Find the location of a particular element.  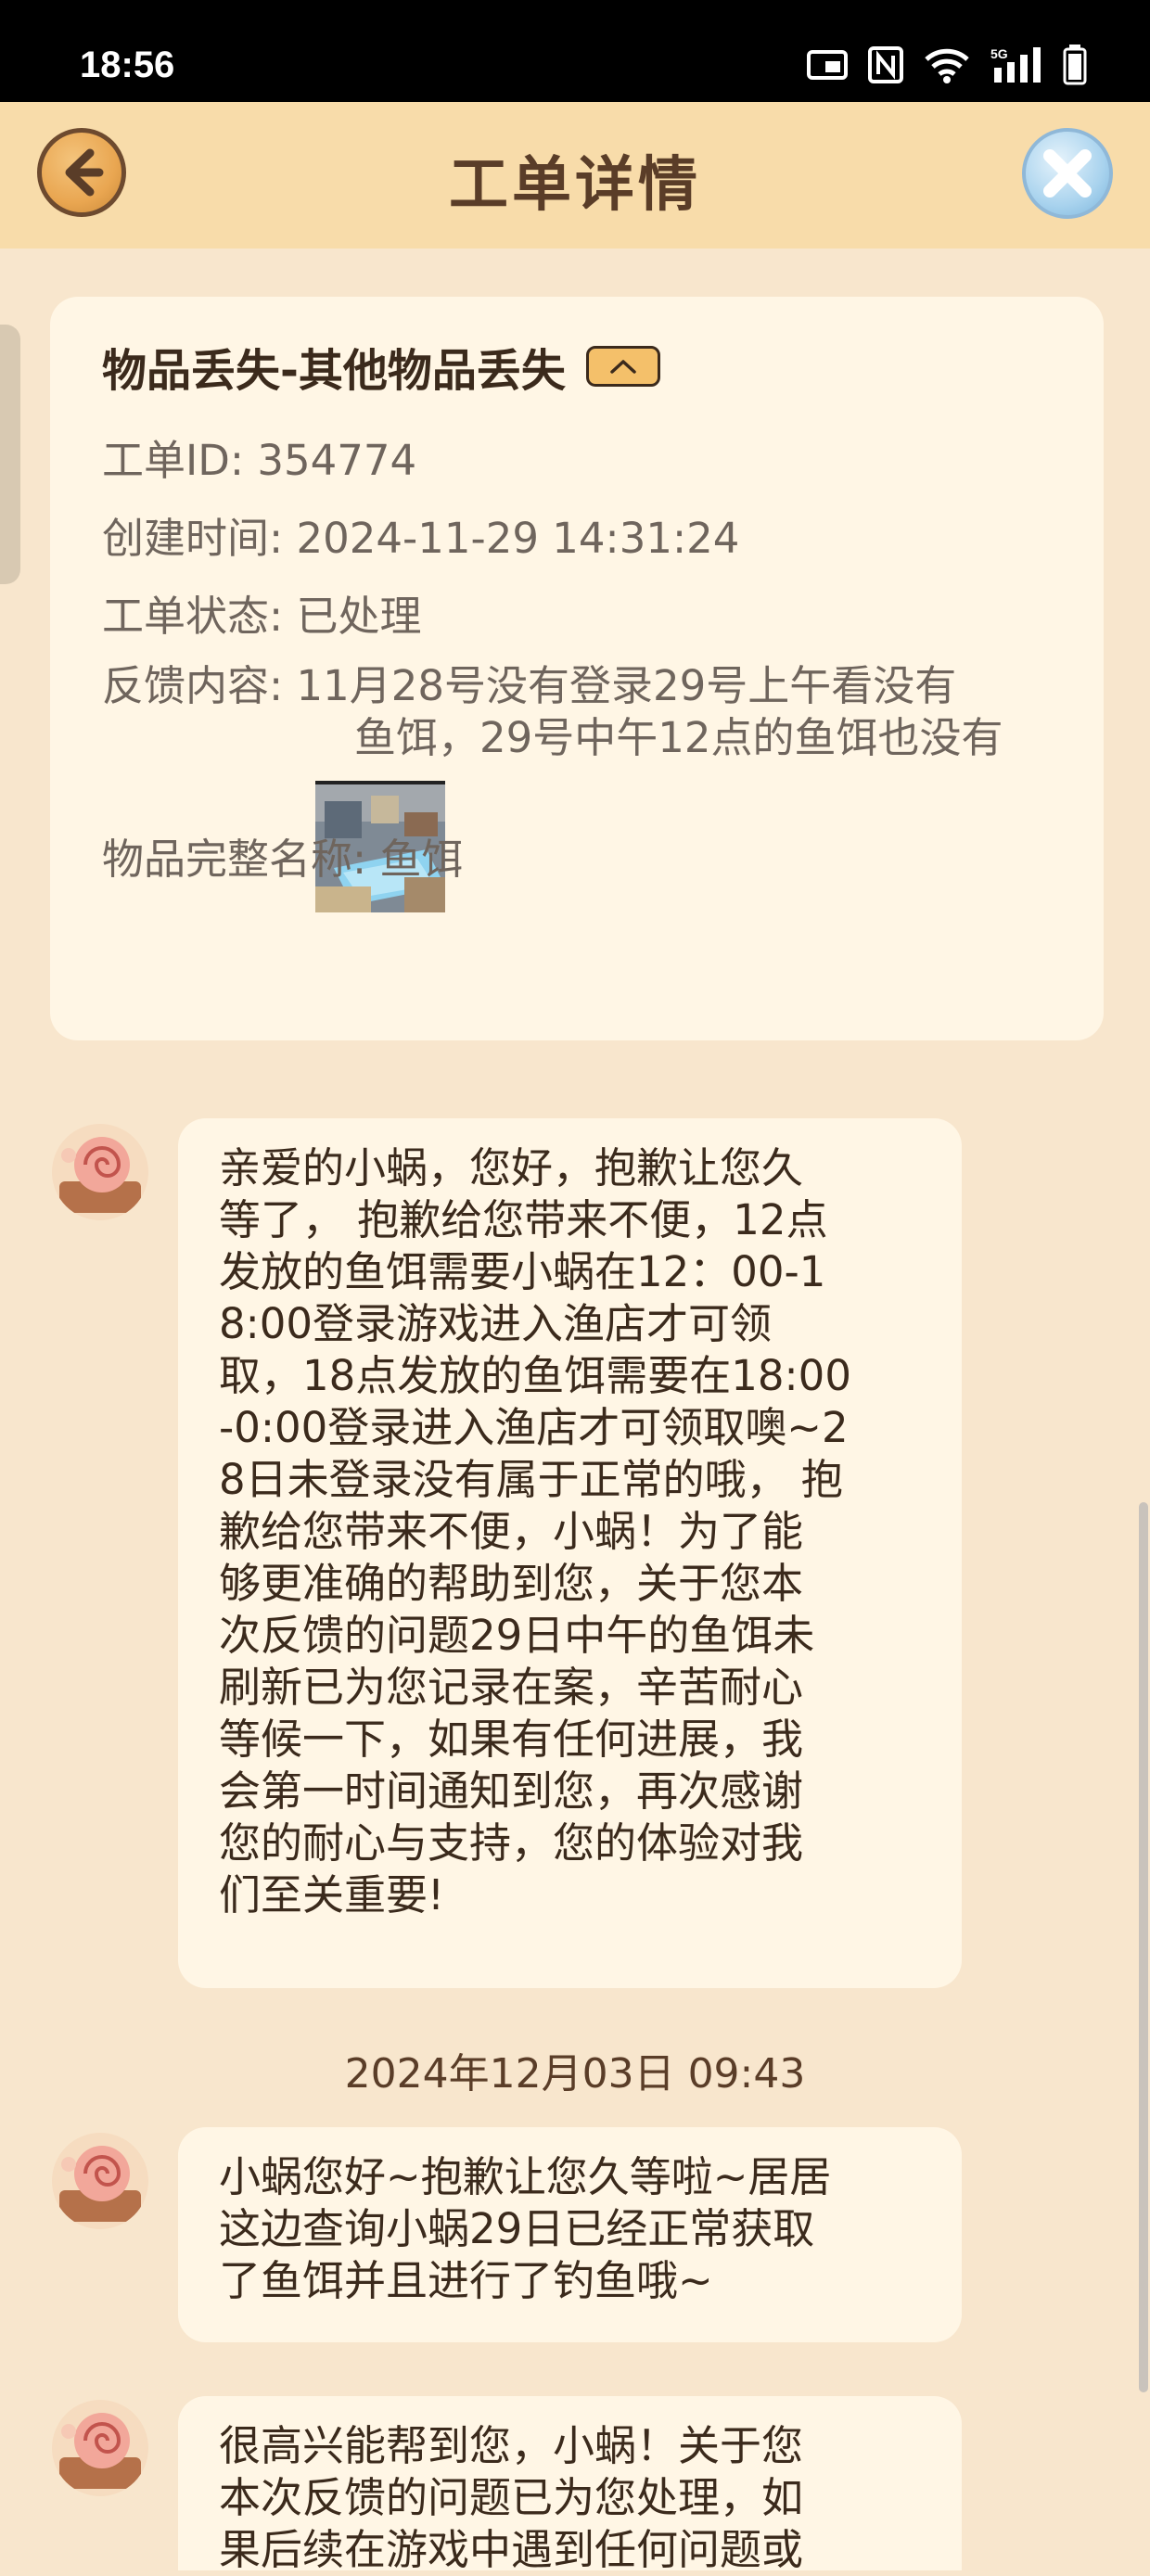

item-name-row: 物品完整名称: 鱼饵 is located at coordinates (282, 856).